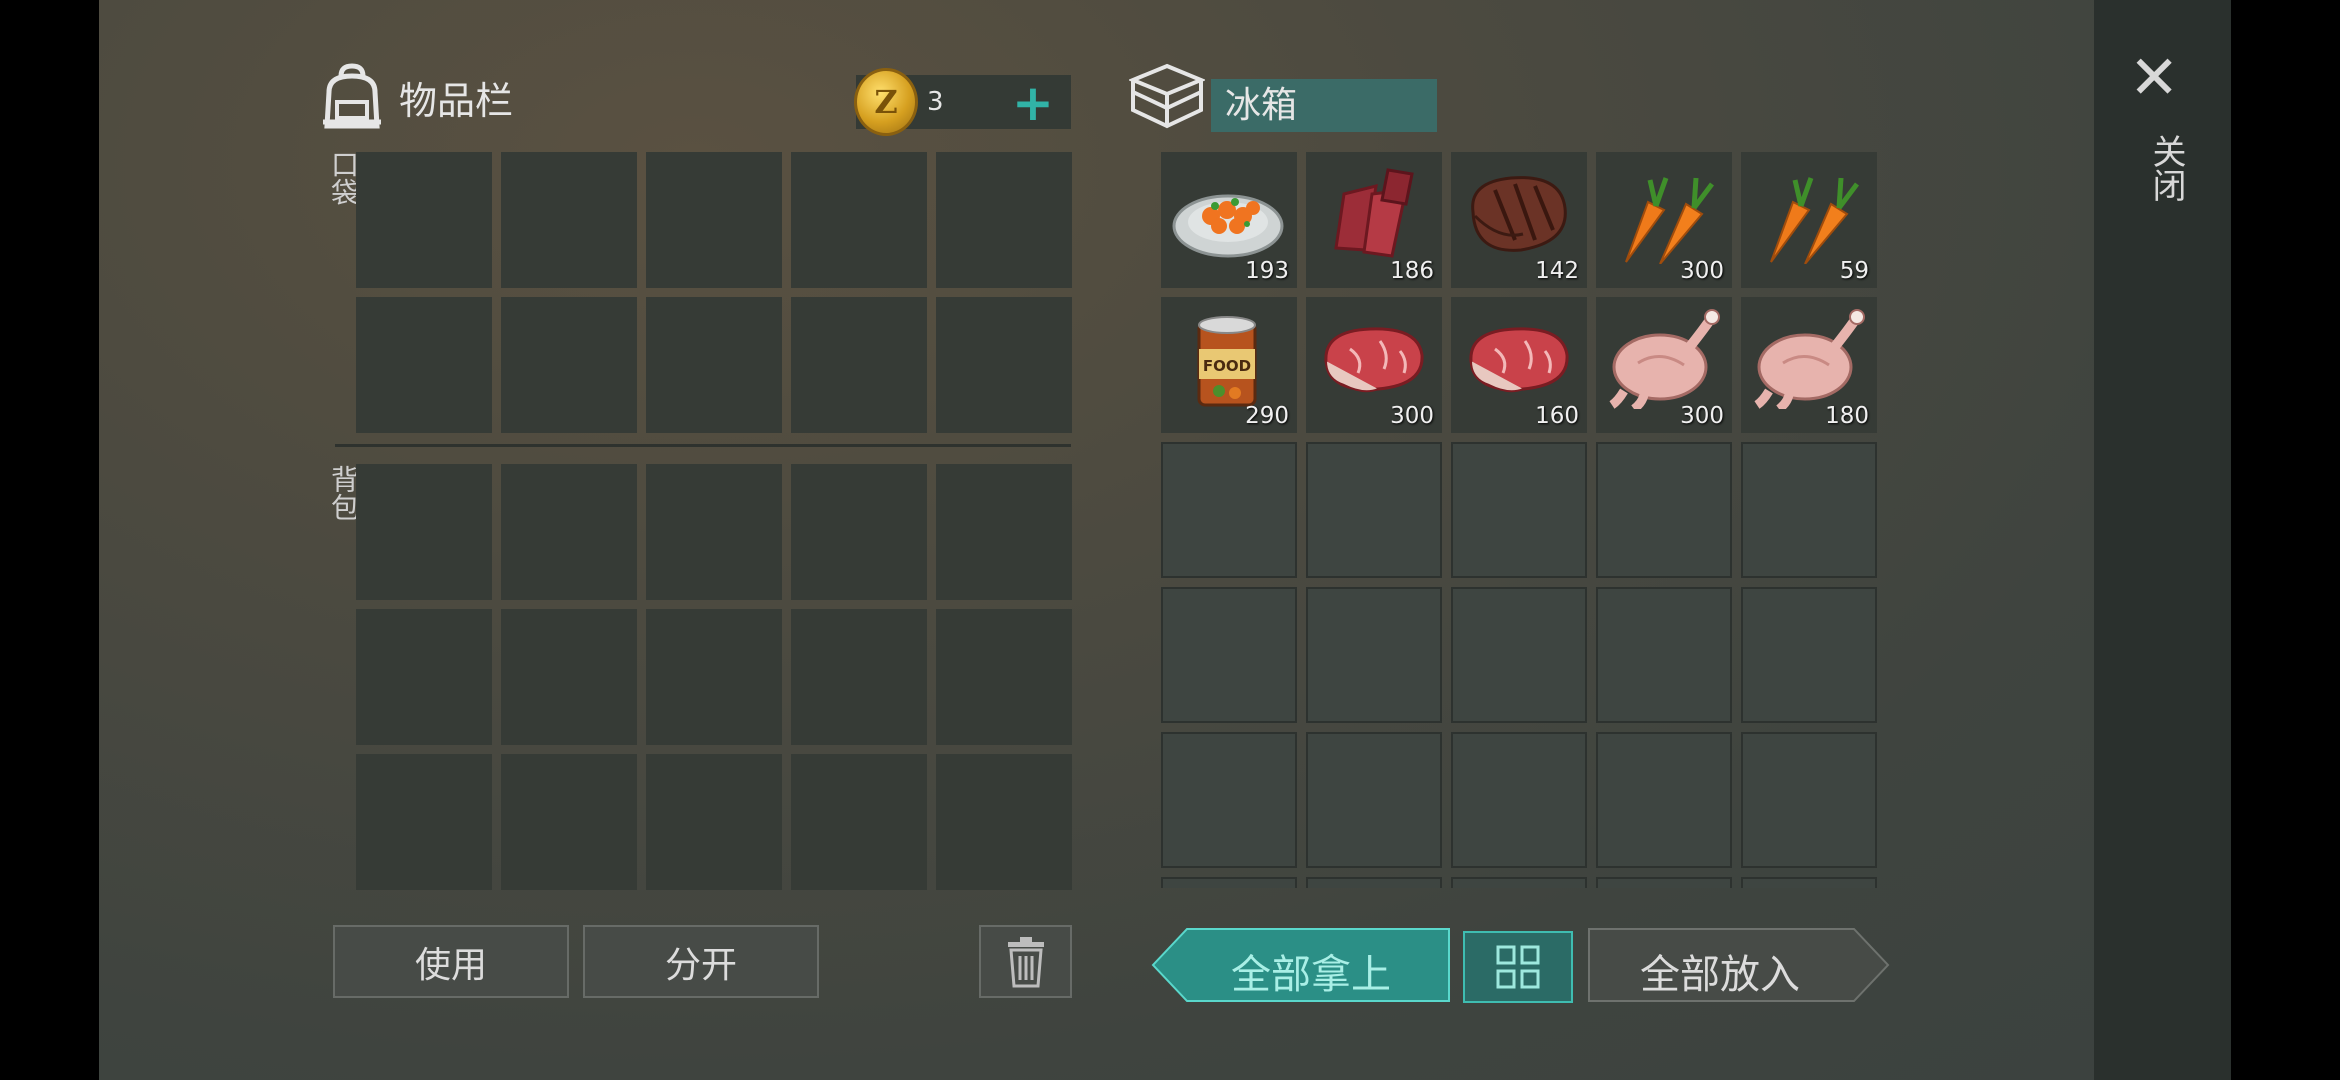 The height and width of the screenshot is (1080, 2340). What do you see at coordinates (1374, 213) in the screenshot?
I see `jerky-icon` at bounding box center [1374, 213].